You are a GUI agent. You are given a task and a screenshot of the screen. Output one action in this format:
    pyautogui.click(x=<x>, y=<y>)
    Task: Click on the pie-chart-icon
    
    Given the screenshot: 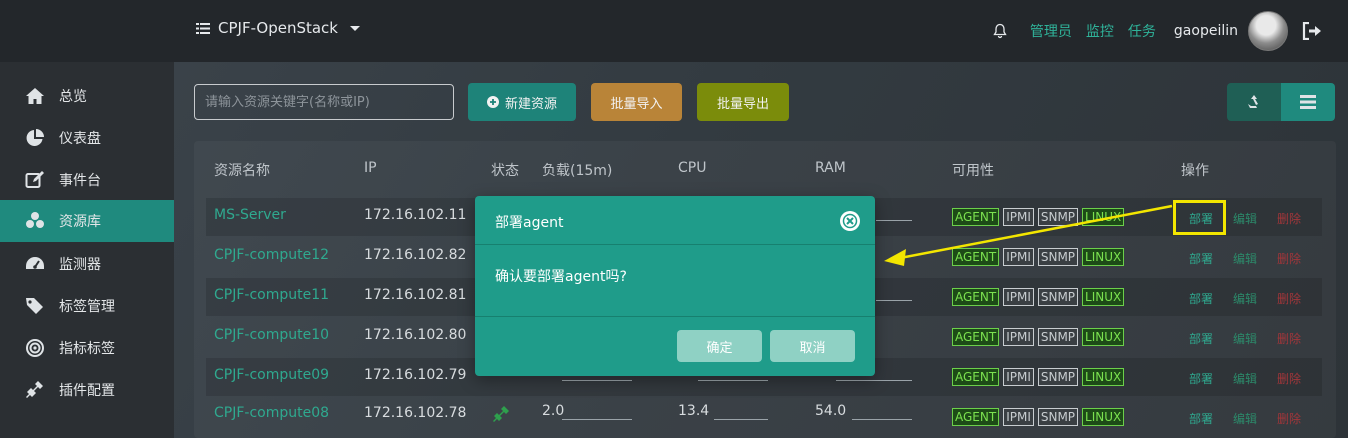 What is the action you would take?
    pyautogui.click(x=35, y=137)
    